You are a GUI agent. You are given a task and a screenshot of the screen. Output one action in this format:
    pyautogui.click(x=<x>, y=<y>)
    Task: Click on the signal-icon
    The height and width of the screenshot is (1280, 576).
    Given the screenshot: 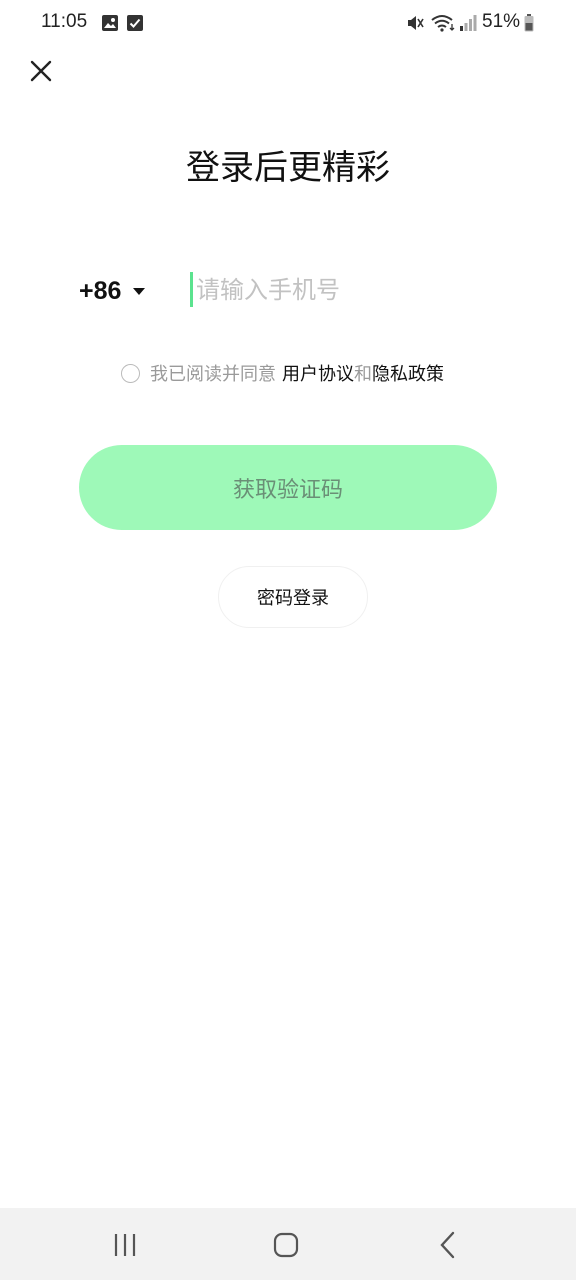 What is the action you would take?
    pyautogui.click(x=468, y=23)
    